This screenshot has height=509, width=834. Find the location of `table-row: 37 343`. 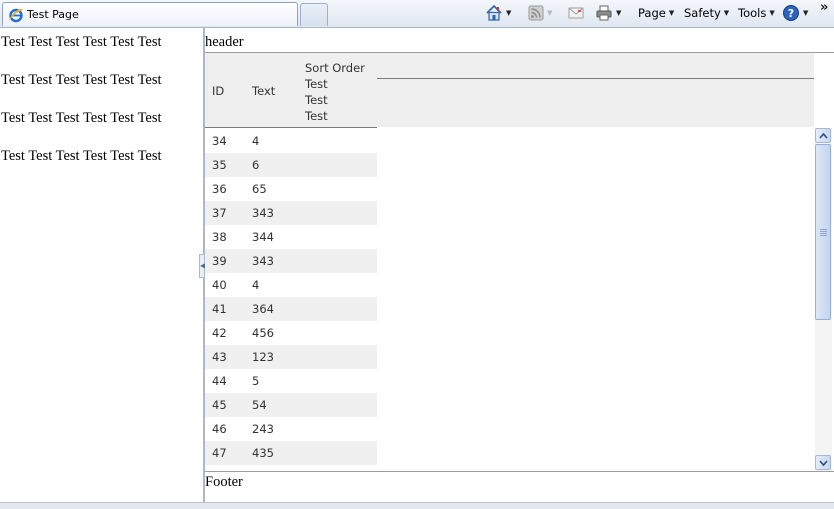

table-row: 37 343 is located at coordinates (291, 213).